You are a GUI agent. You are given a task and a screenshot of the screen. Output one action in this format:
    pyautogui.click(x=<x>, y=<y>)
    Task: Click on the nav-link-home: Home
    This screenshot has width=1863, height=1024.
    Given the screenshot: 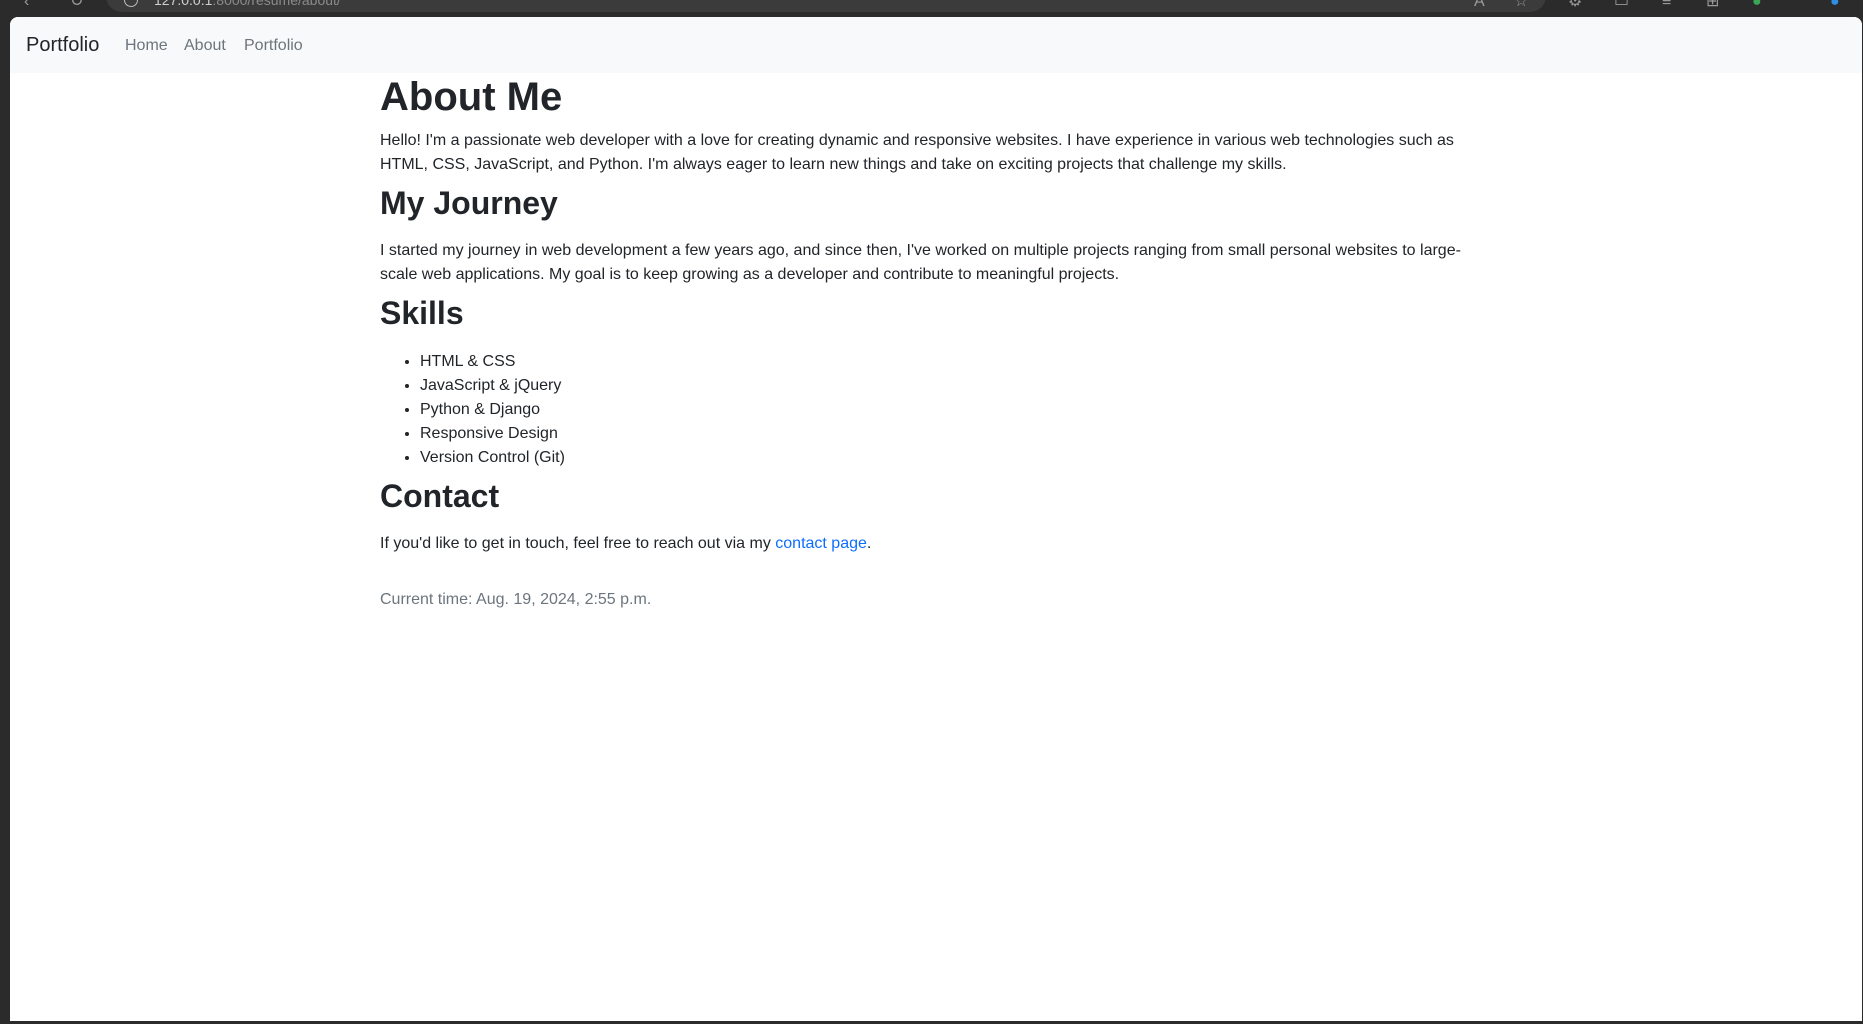 What is the action you would take?
    pyautogui.click(x=146, y=46)
    